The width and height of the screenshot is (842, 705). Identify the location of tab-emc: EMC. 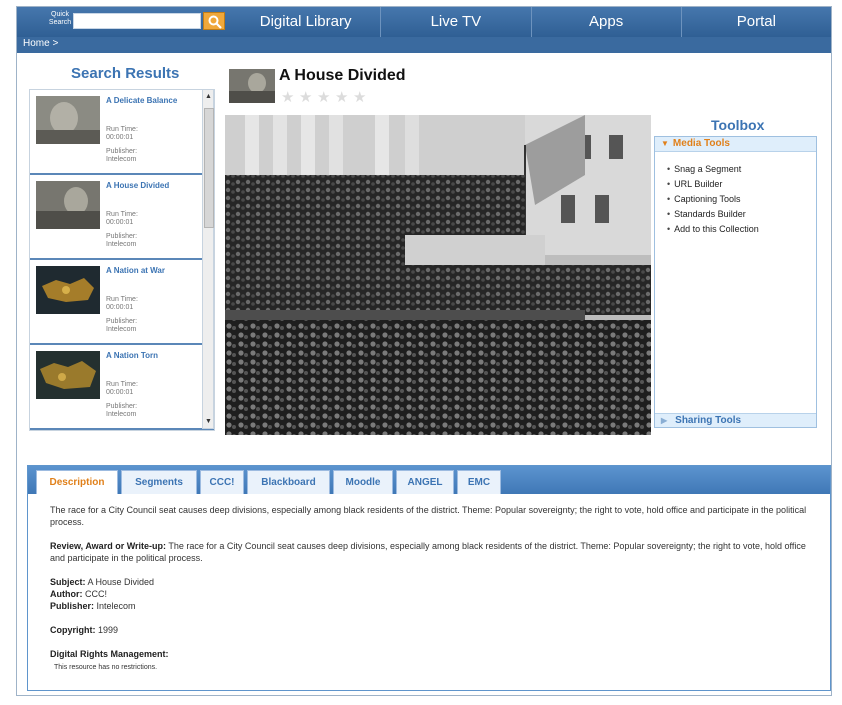
(479, 482).